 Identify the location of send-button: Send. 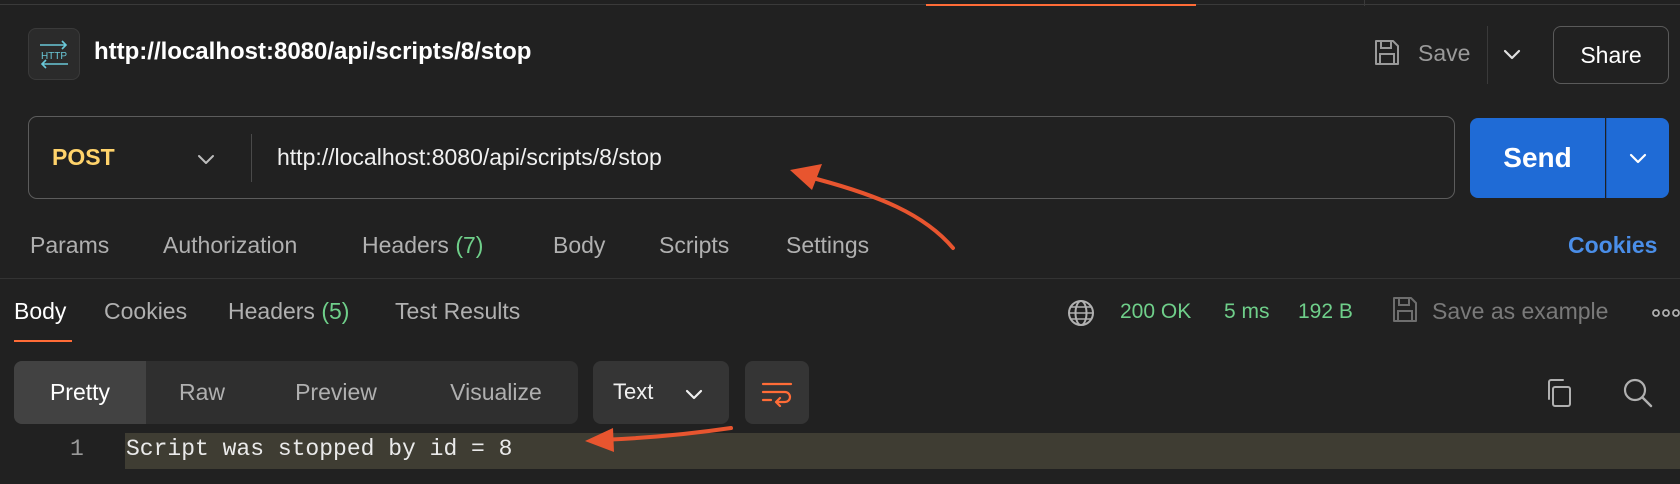
(1537, 158).